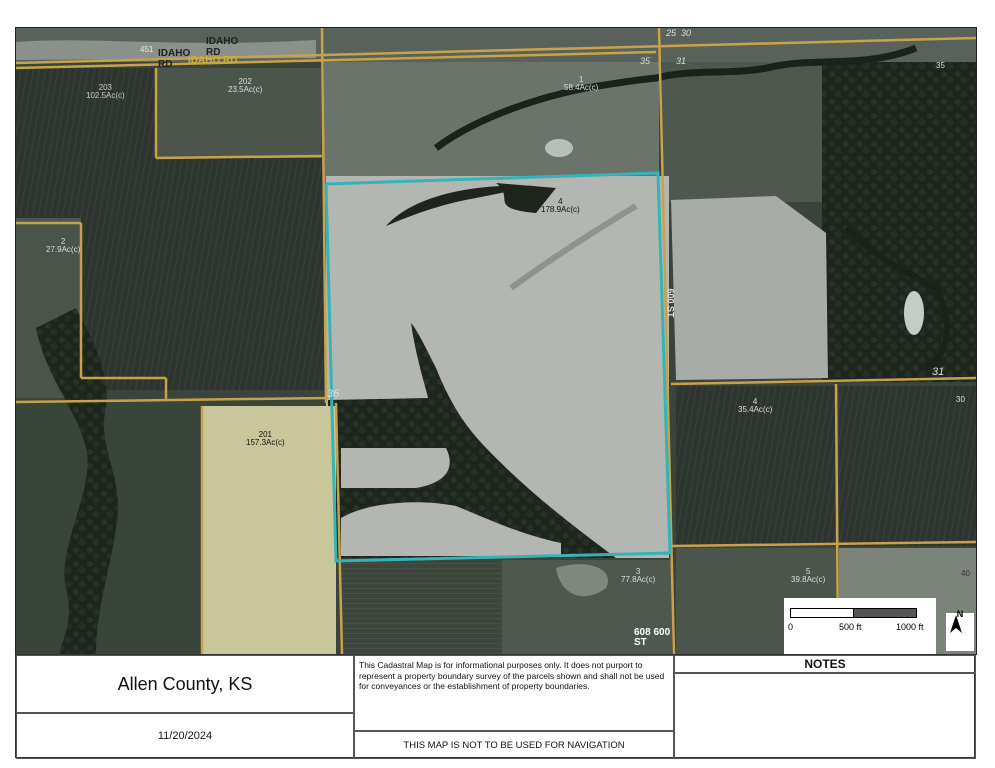 The image size is (995, 768). Describe the element at coordinates (910, 627) in the screenshot. I see `scale-max: 1000 ft` at that location.